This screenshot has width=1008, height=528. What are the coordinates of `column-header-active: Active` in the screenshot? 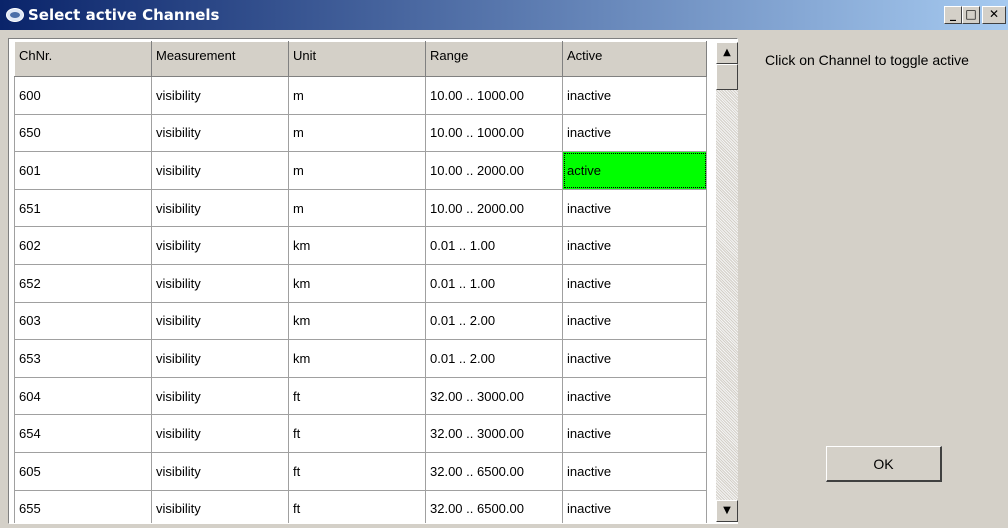 It's located at (634, 59).